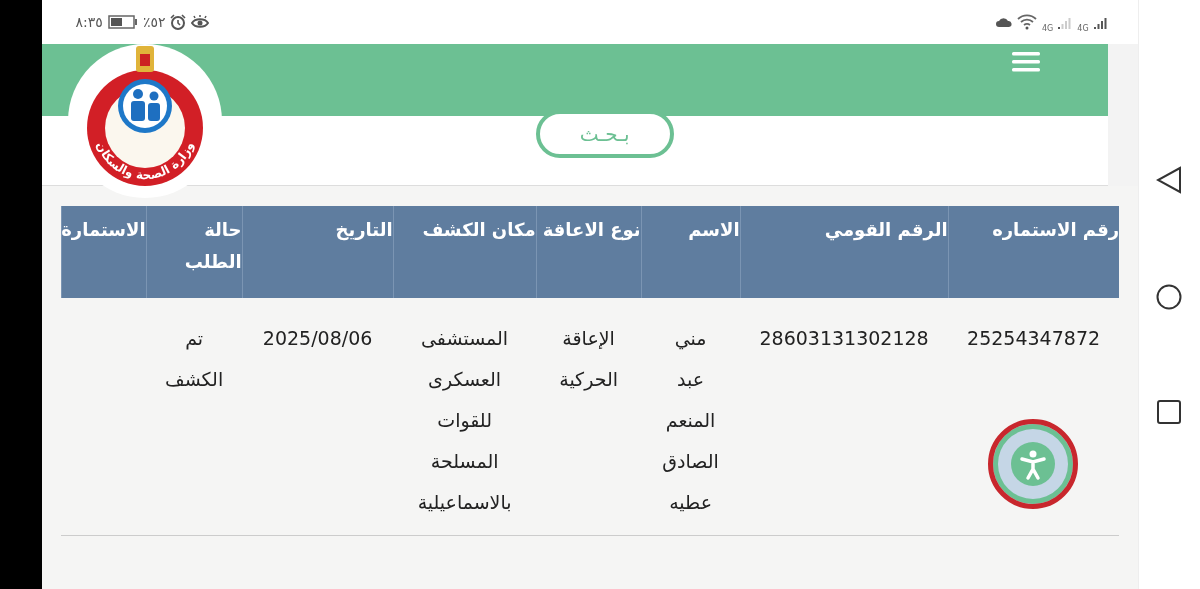 The image size is (1200, 589). Describe the element at coordinates (844, 338) in the screenshot. I see `table-cell-text: 28603131302128` at that location.